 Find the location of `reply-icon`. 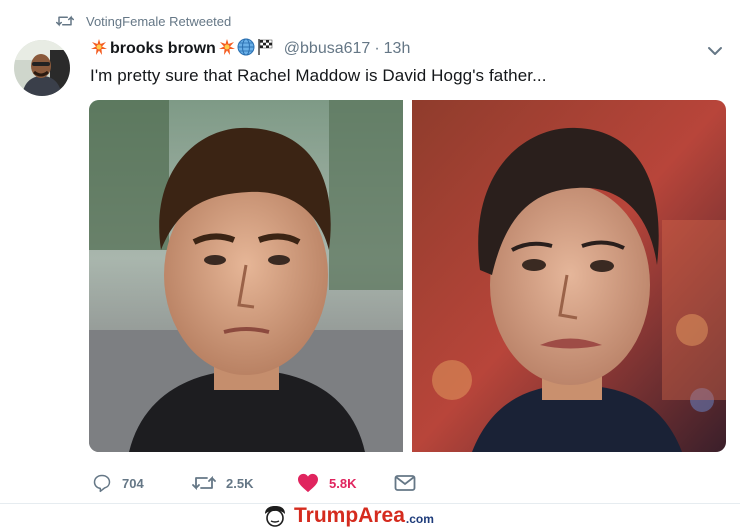

reply-icon is located at coordinates (102, 483).